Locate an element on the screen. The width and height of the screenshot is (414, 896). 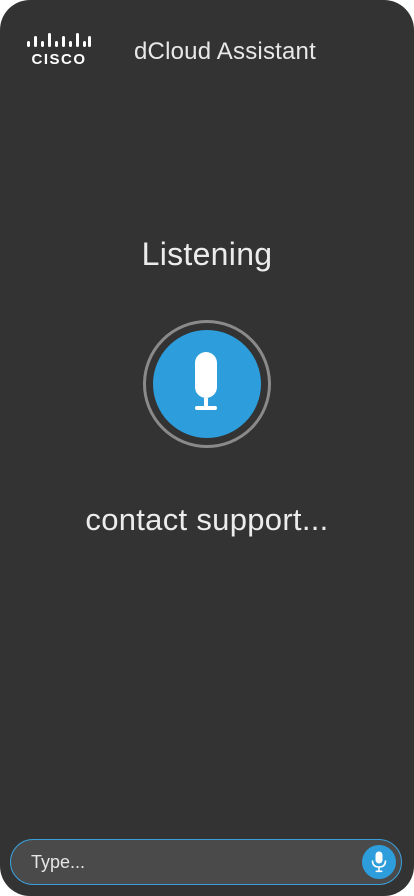
cisco-logo: CISCO is located at coordinates (59, 52).